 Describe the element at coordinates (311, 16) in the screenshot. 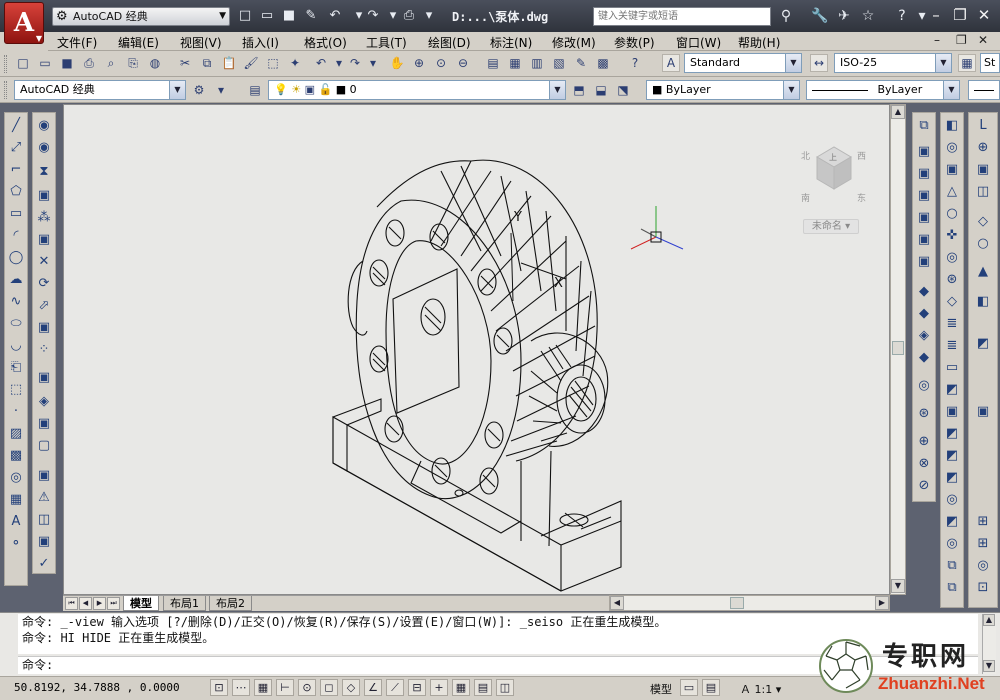

I see `save-as-icon: ✎` at that location.